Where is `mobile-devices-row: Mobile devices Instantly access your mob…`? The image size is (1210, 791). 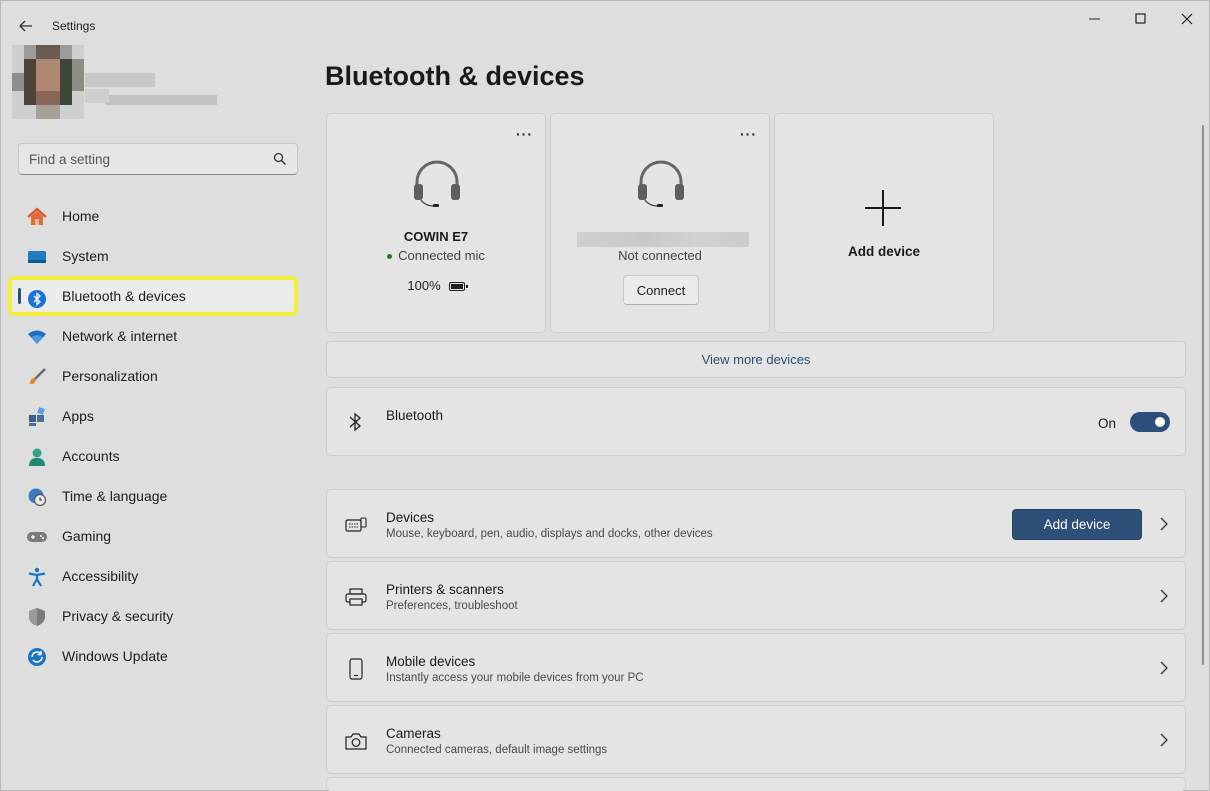
mobile-devices-row: Mobile devices Instantly access your mob… is located at coordinates (756, 667).